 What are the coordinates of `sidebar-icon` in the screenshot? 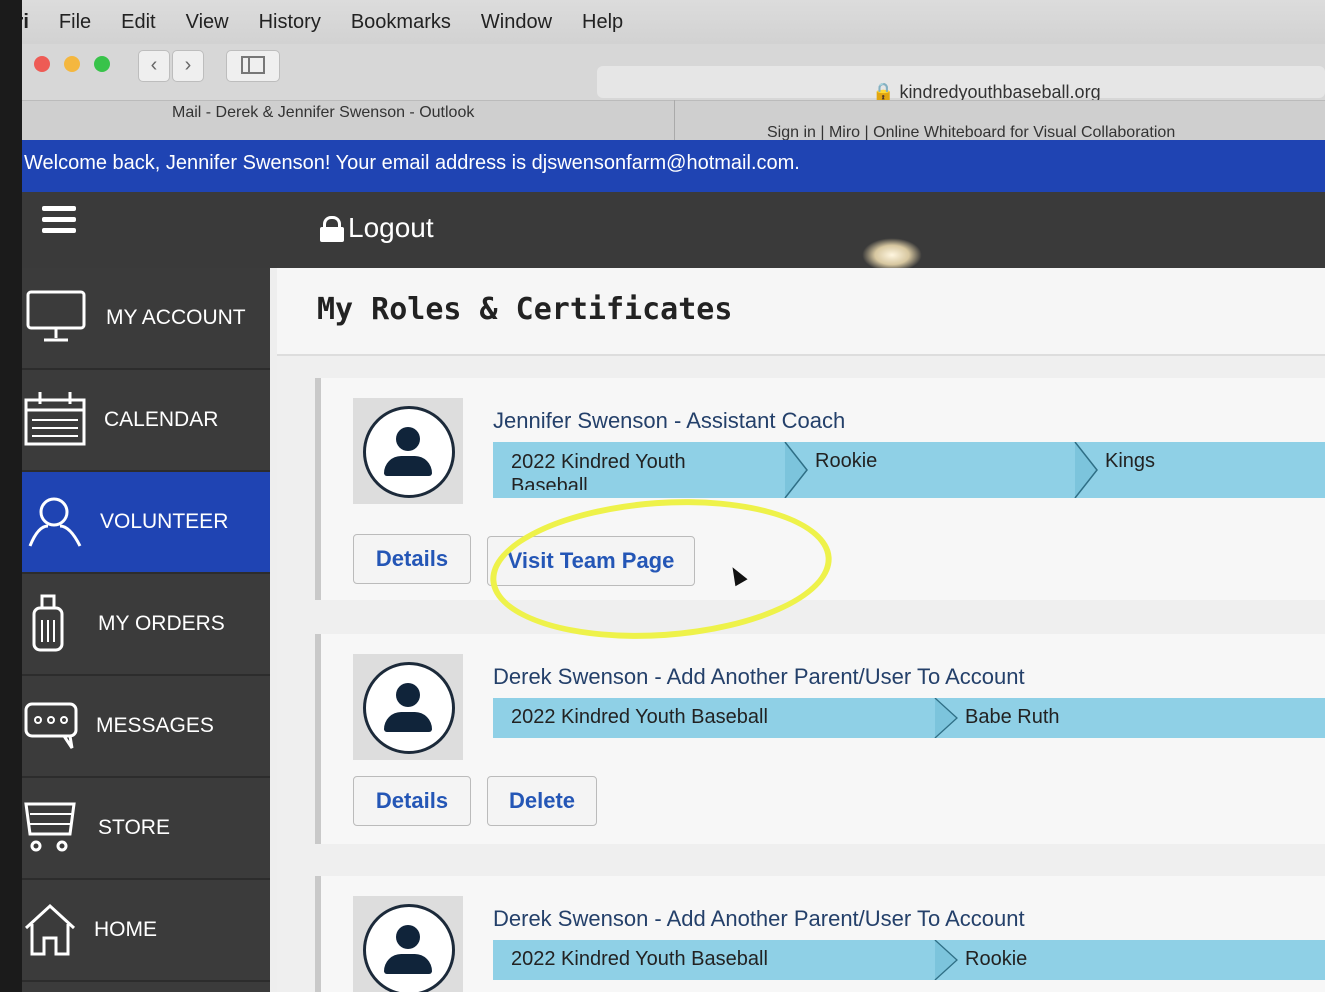 It's located at (253, 65).